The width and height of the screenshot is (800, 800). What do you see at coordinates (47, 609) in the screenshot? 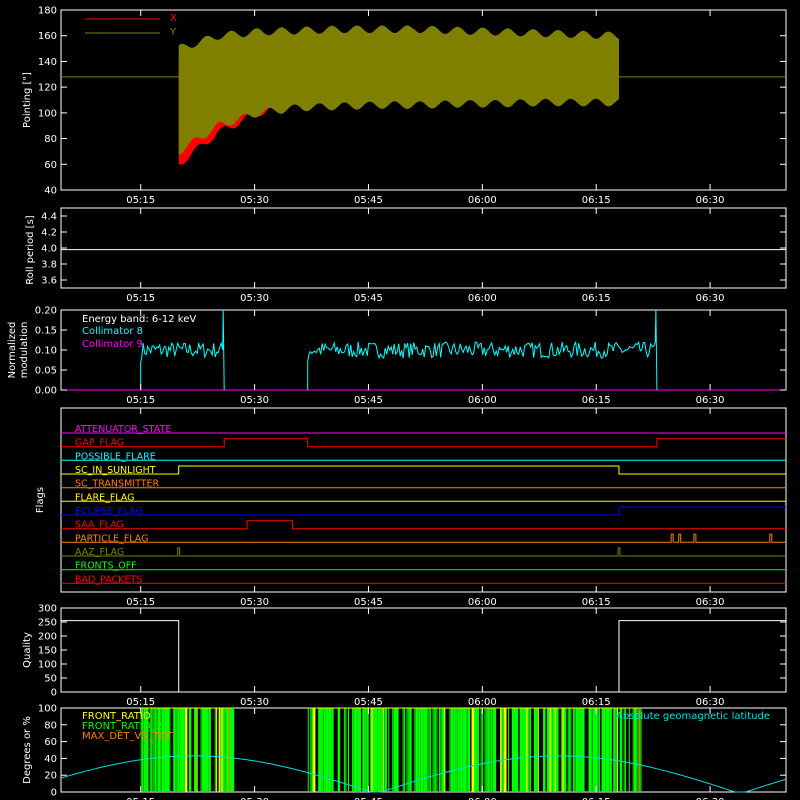
I see `y-tick-label: 300` at bounding box center [47, 609].